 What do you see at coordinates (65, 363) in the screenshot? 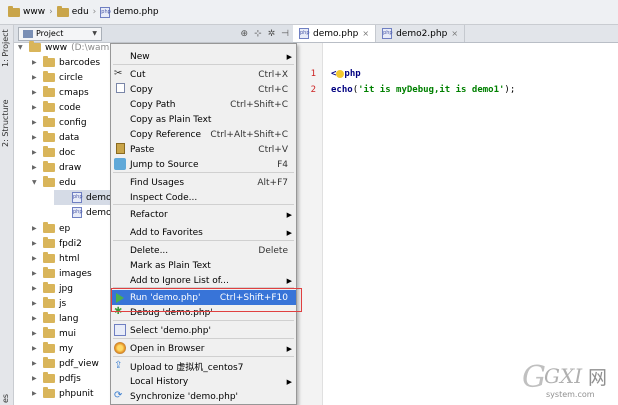
I see `tree-folder-item: ▶ pdf_view` at bounding box center [65, 363].